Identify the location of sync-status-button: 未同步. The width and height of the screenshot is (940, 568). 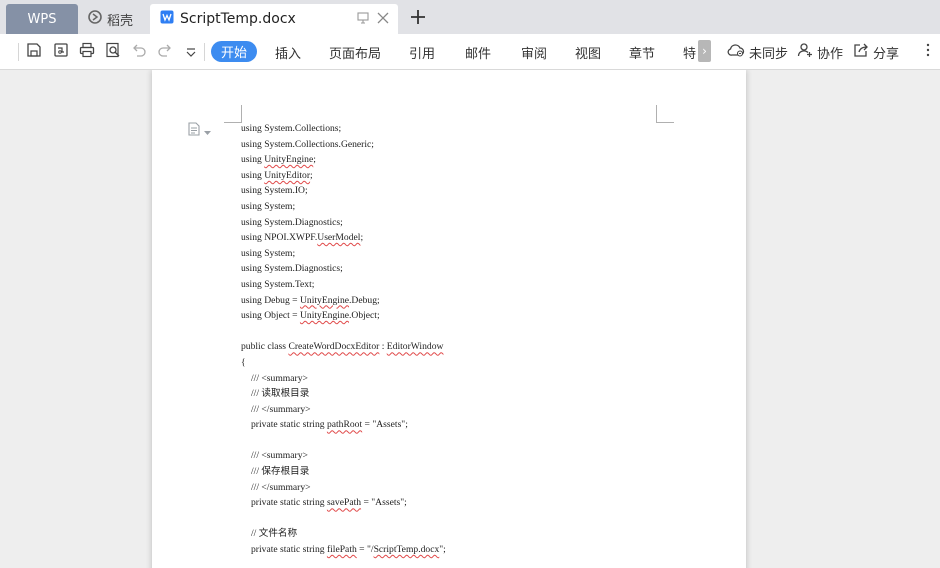
(757, 52).